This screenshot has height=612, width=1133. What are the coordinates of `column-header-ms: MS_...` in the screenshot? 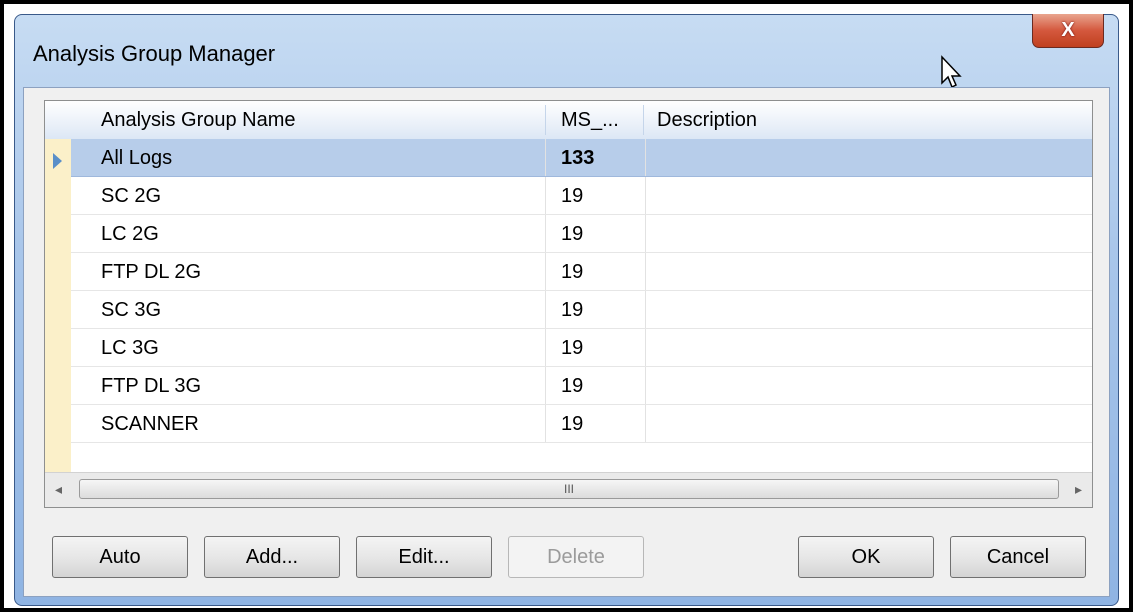 It's located at (590, 120).